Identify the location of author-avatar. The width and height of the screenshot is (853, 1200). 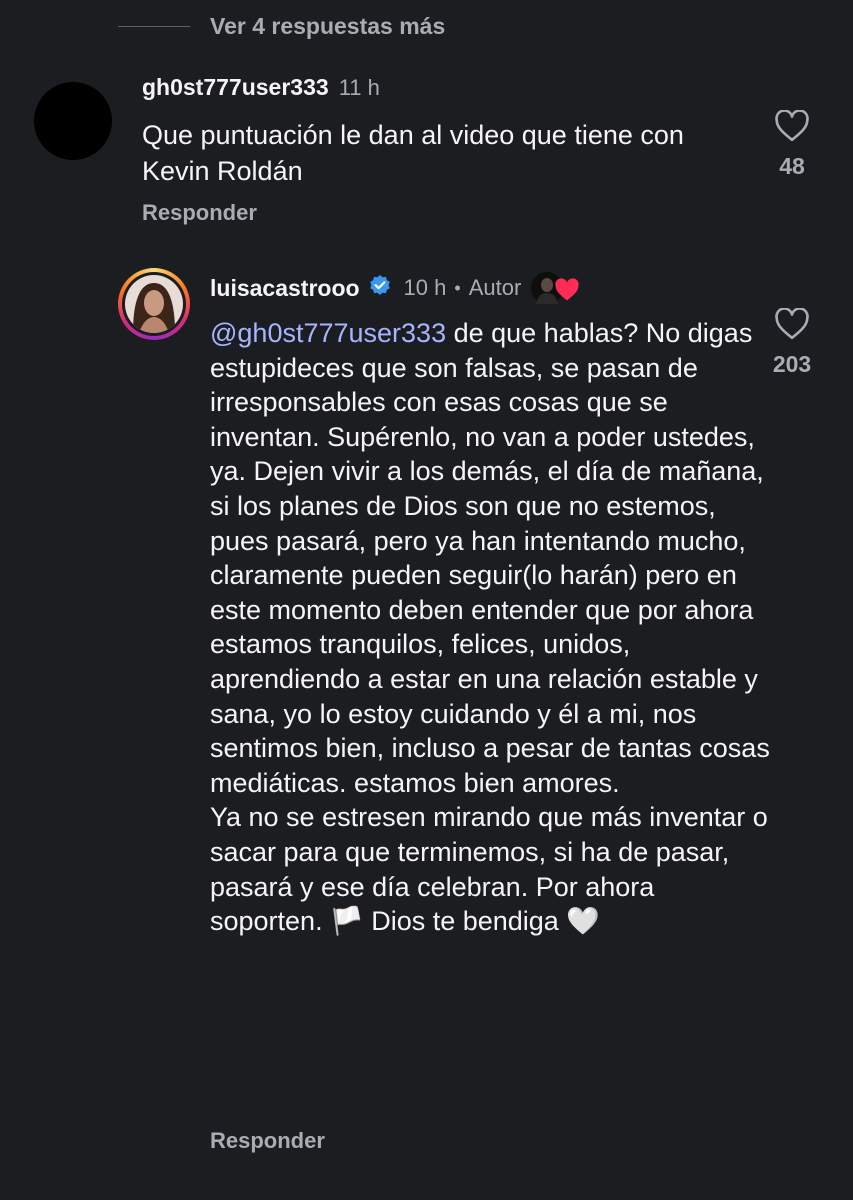
(154, 304).